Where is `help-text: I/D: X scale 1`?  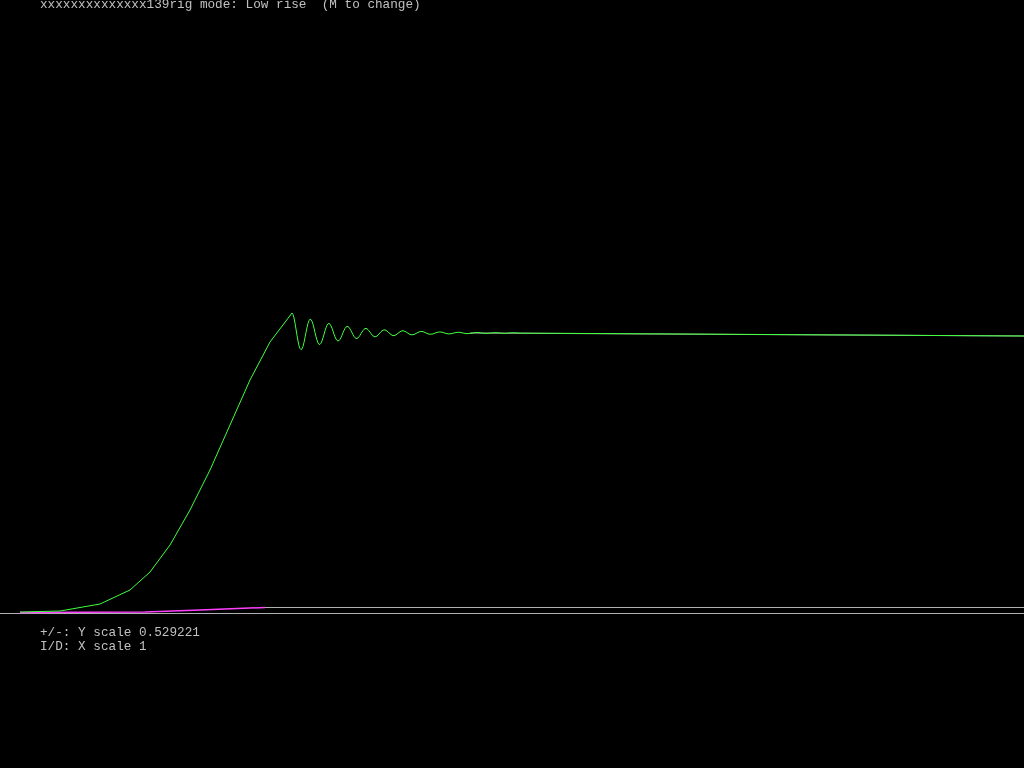 help-text: I/D: X scale 1 is located at coordinates (93, 647).